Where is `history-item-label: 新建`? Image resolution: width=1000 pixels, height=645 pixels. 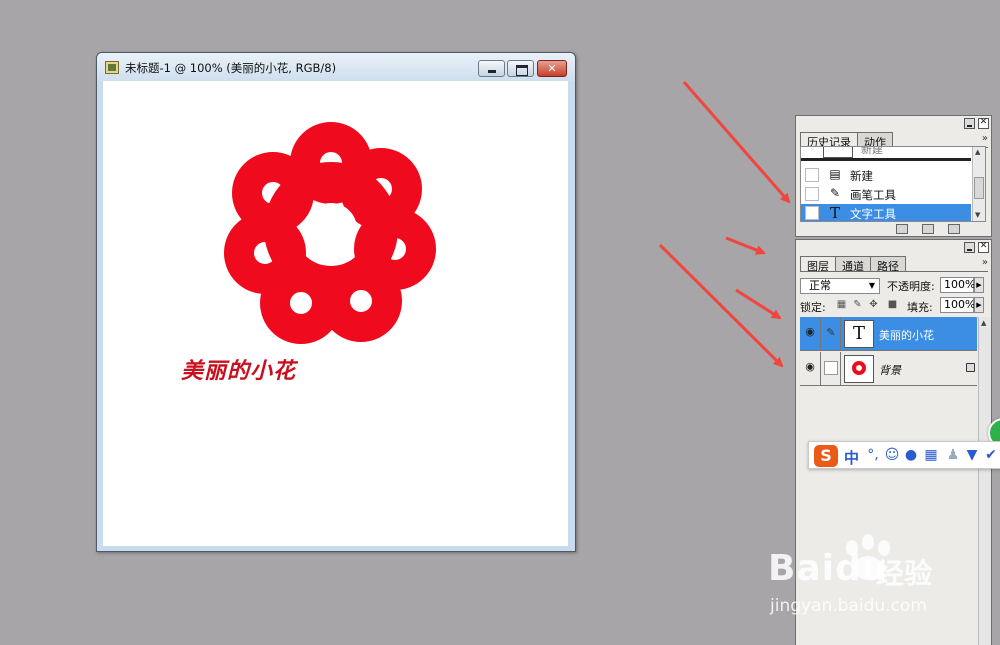
history-item-label: 新建 is located at coordinates (861, 176).